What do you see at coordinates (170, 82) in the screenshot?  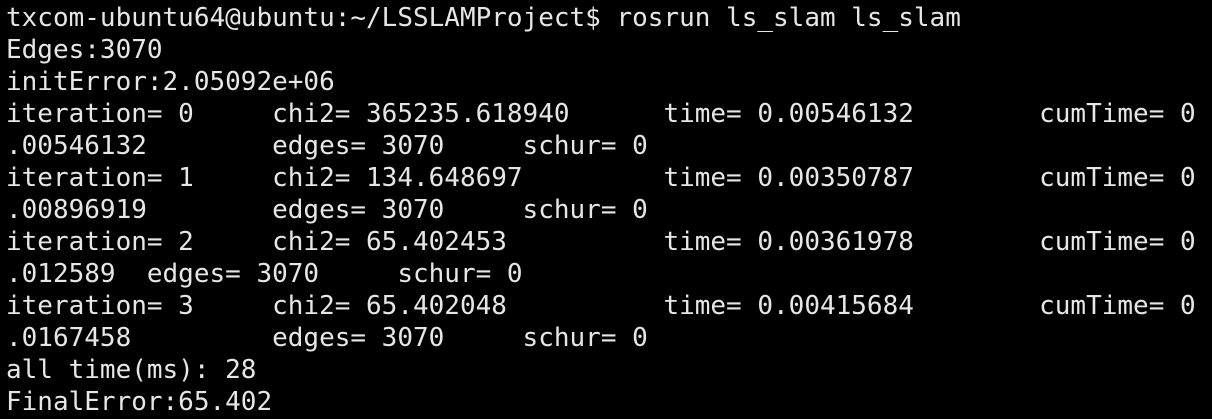 I see `terminal-output-line: initError:2.05092e+06` at bounding box center [170, 82].